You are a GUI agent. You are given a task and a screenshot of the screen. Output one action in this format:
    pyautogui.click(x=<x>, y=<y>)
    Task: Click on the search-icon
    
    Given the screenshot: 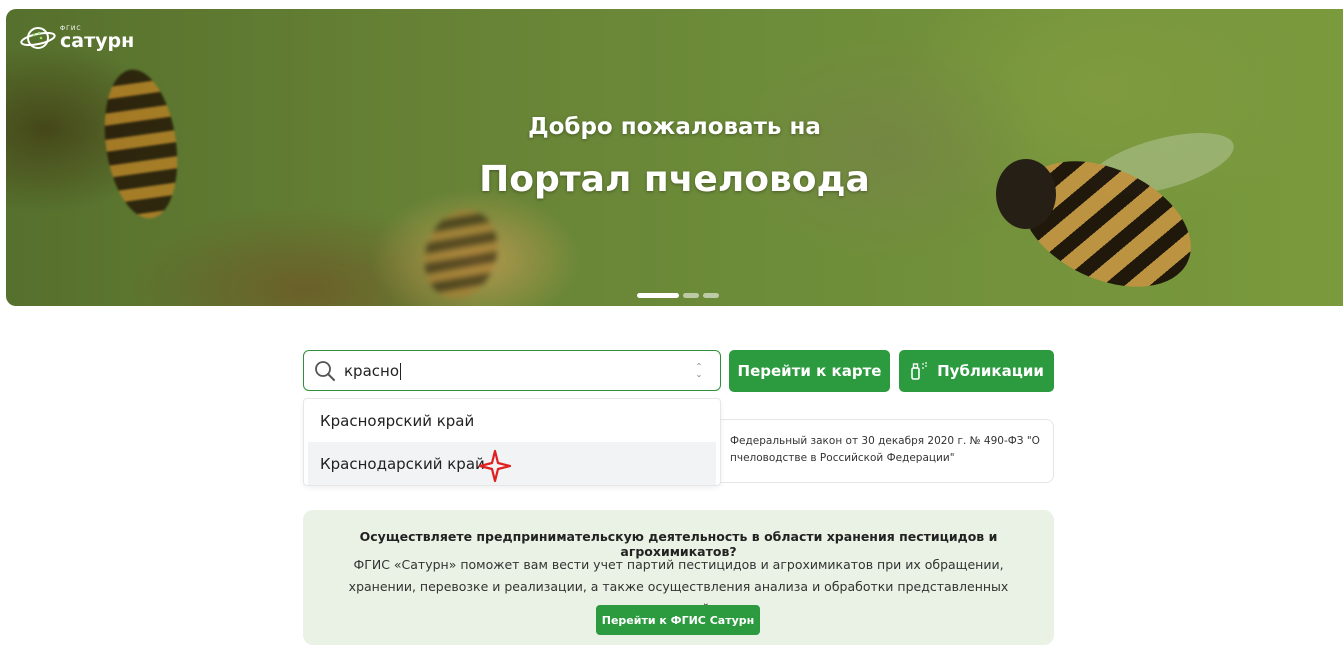 What is the action you would take?
    pyautogui.click(x=325, y=370)
    